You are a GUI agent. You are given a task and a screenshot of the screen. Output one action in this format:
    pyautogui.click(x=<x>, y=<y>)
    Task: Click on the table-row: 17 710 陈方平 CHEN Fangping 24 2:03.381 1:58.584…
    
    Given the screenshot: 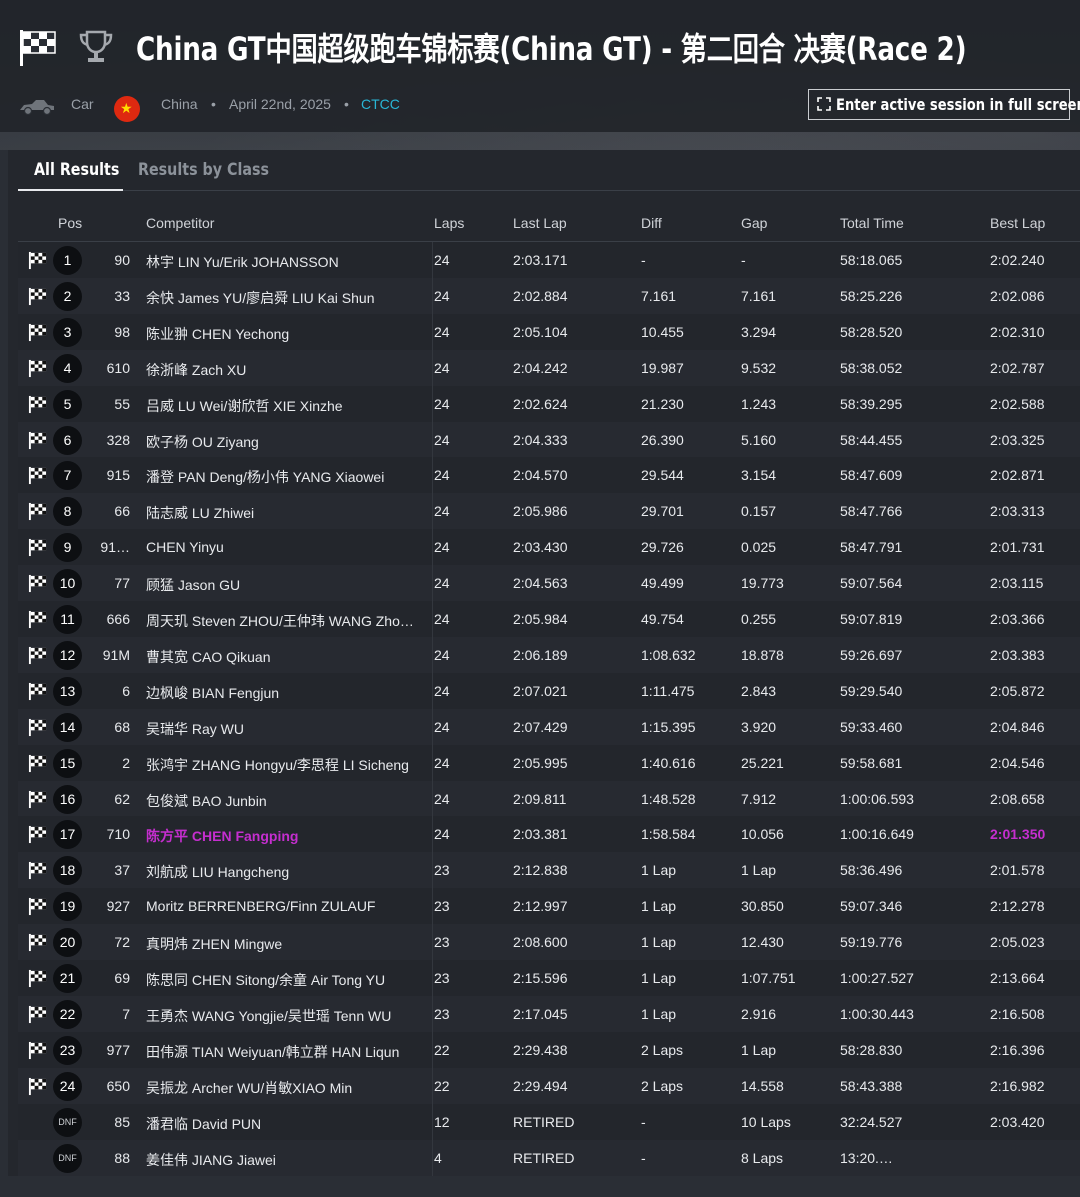 What is the action you would take?
    pyautogui.click(x=549, y=834)
    